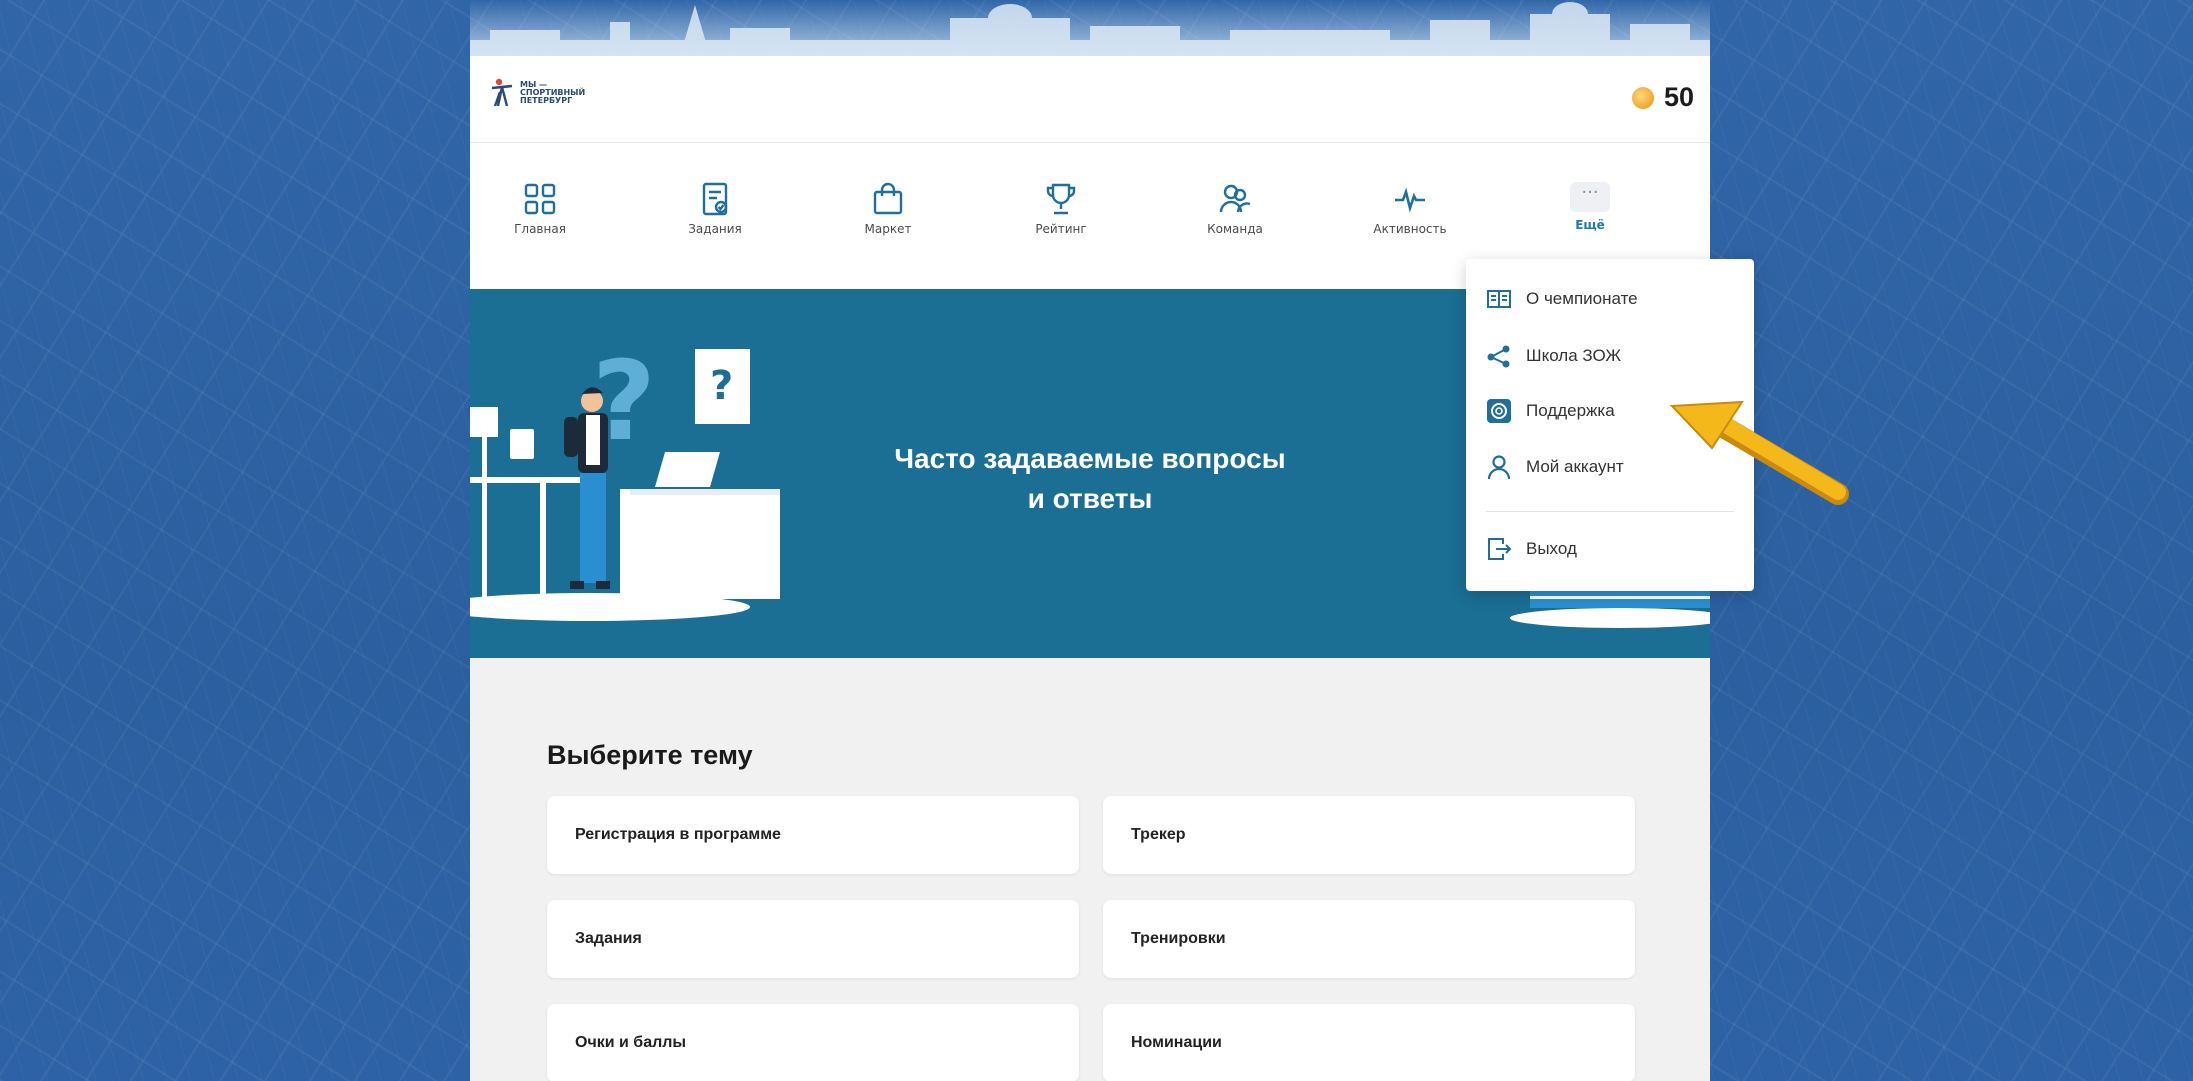 Image resolution: width=2193 pixels, height=1081 pixels. What do you see at coordinates (502, 92) in the screenshot?
I see `runner-logo-icon` at bounding box center [502, 92].